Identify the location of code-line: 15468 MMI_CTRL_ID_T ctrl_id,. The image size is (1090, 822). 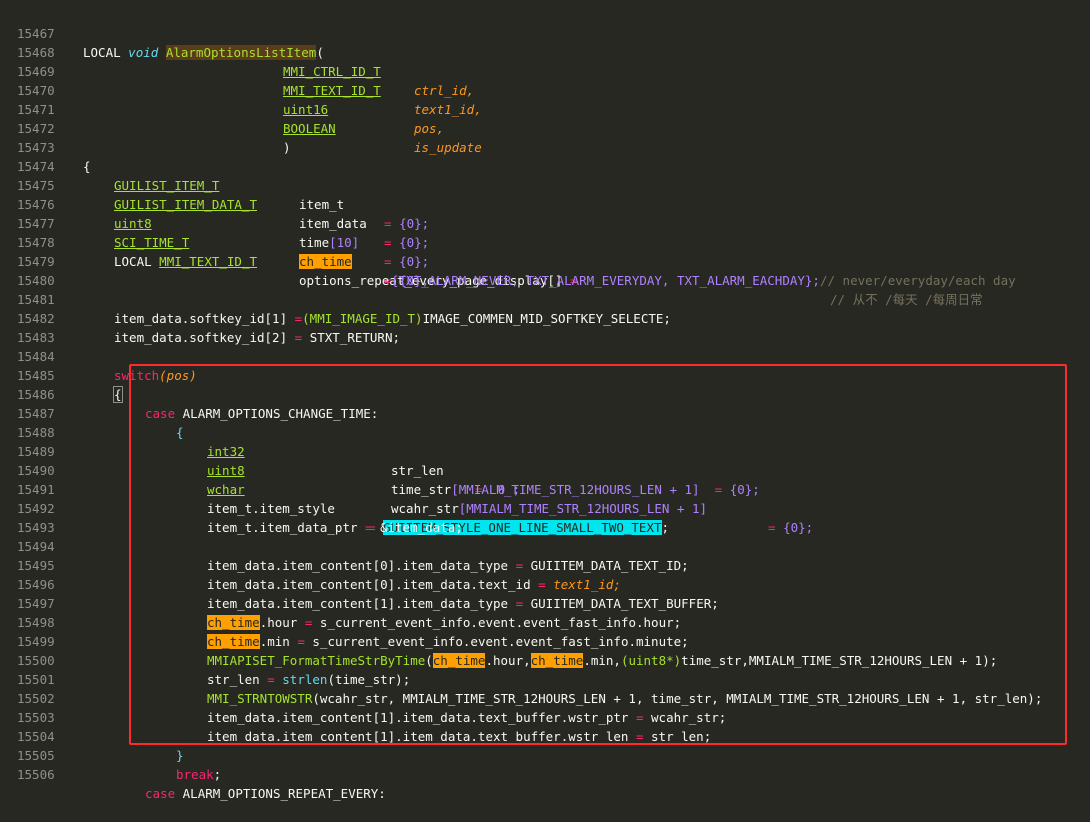
(545, 61).